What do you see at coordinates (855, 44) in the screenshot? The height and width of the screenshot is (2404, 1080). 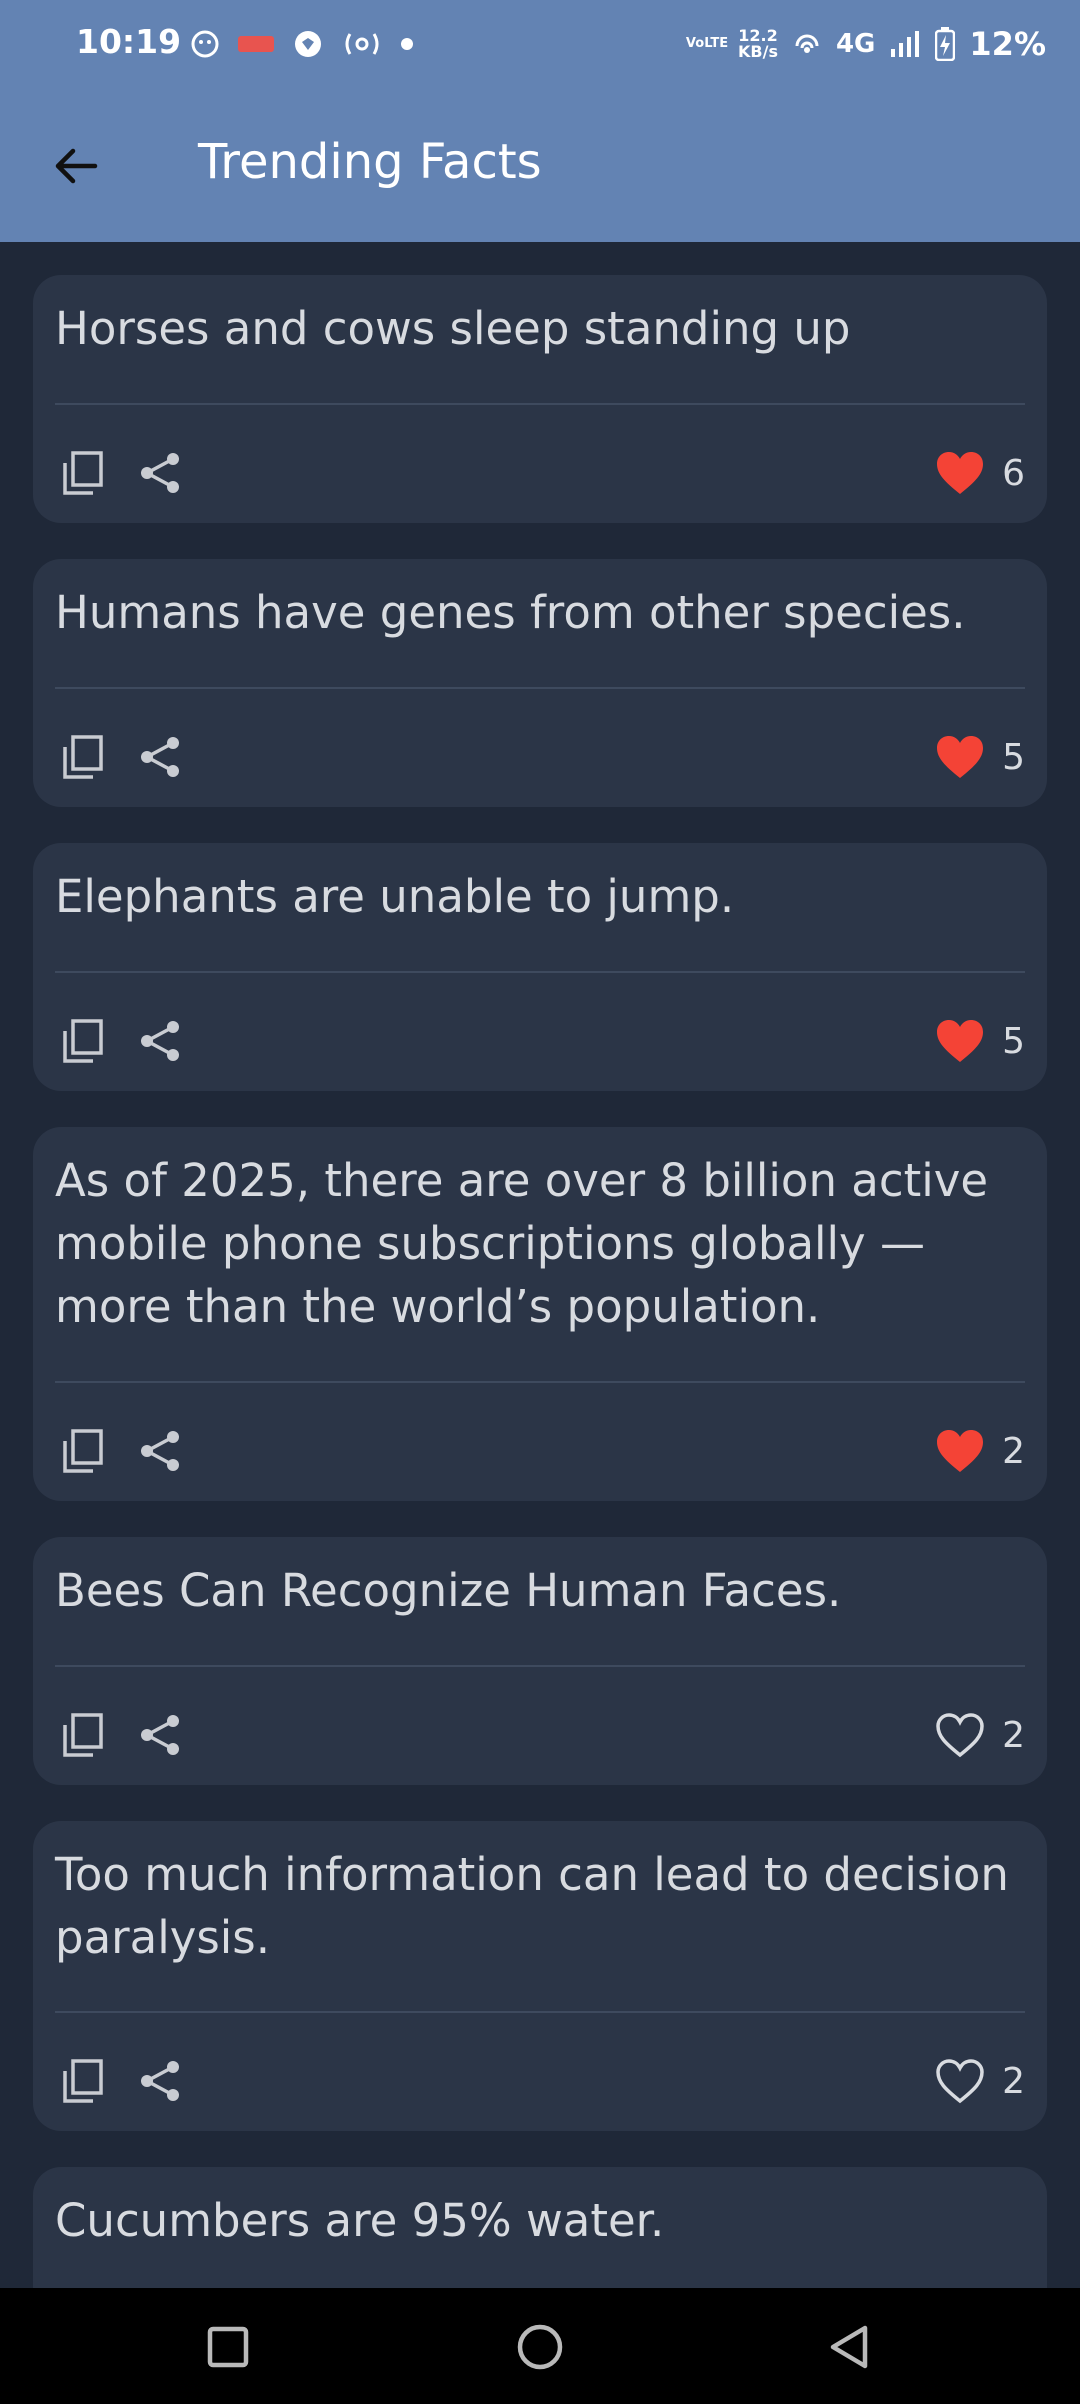 I see `cellular-type: 4G` at bounding box center [855, 44].